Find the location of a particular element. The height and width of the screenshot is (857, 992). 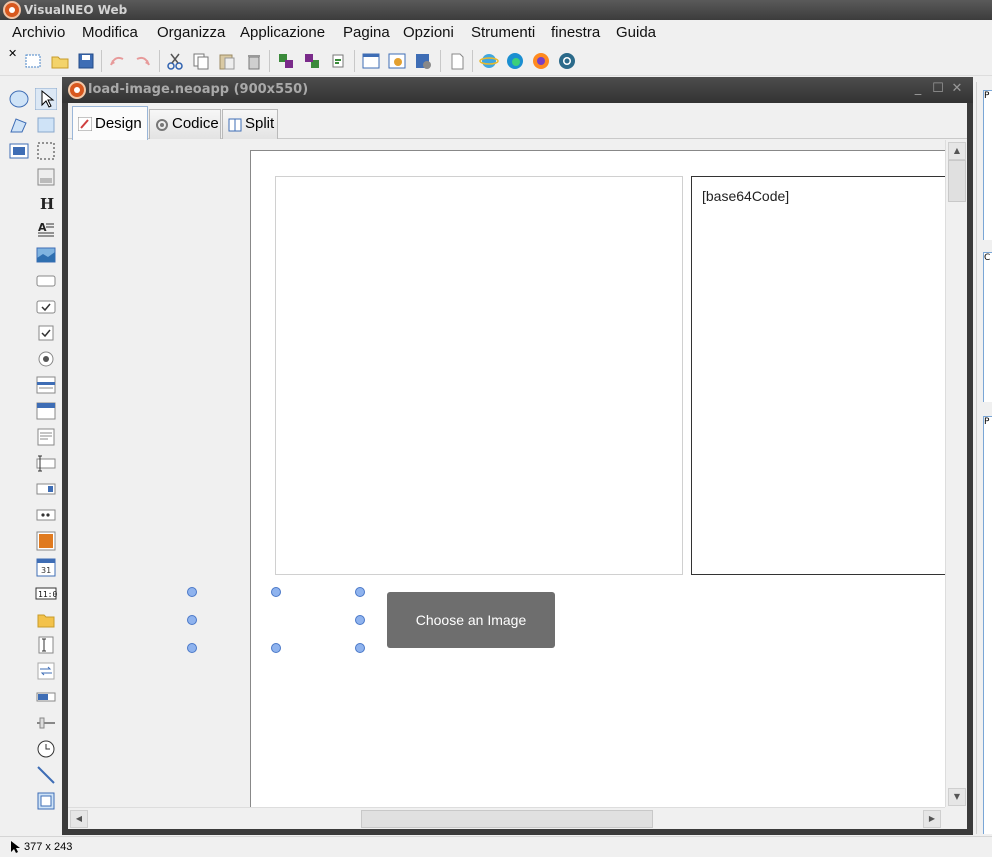

selection-tool is located at coordinates (46, 151).